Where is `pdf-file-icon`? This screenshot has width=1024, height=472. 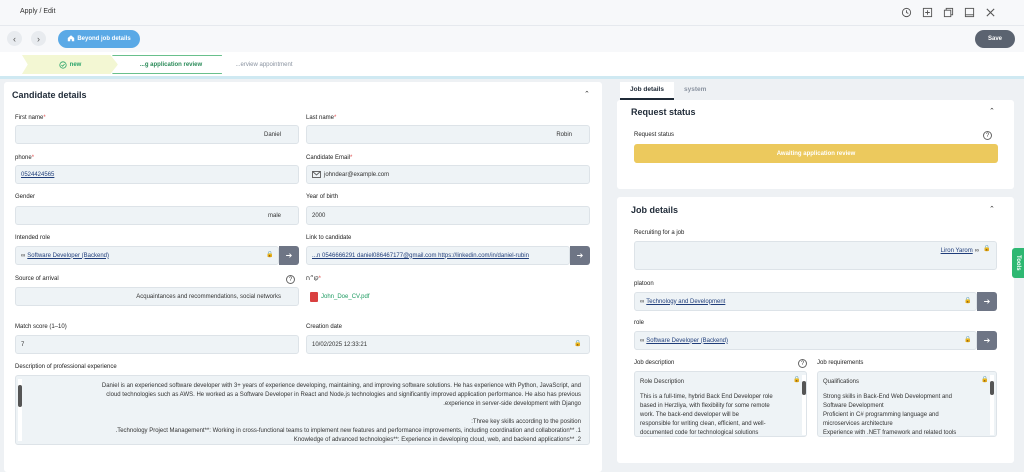
pdf-file-icon is located at coordinates (314, 297).